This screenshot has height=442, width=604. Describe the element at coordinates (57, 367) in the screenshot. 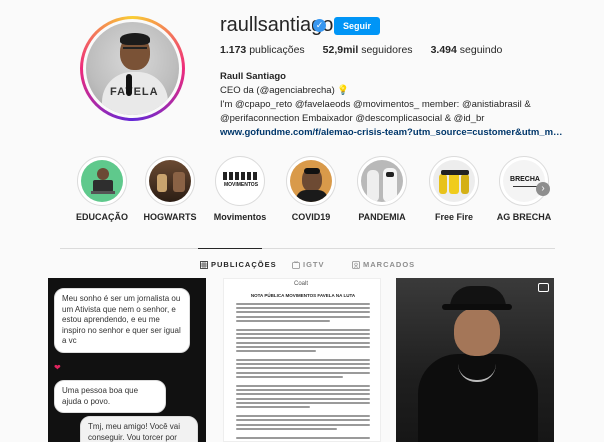

I see `heart-icon: ❤` at that location.